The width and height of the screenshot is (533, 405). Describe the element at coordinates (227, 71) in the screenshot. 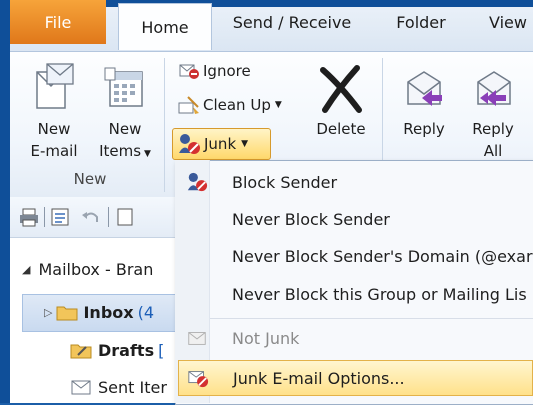

I see `ignore-label: Ignore` at that location.